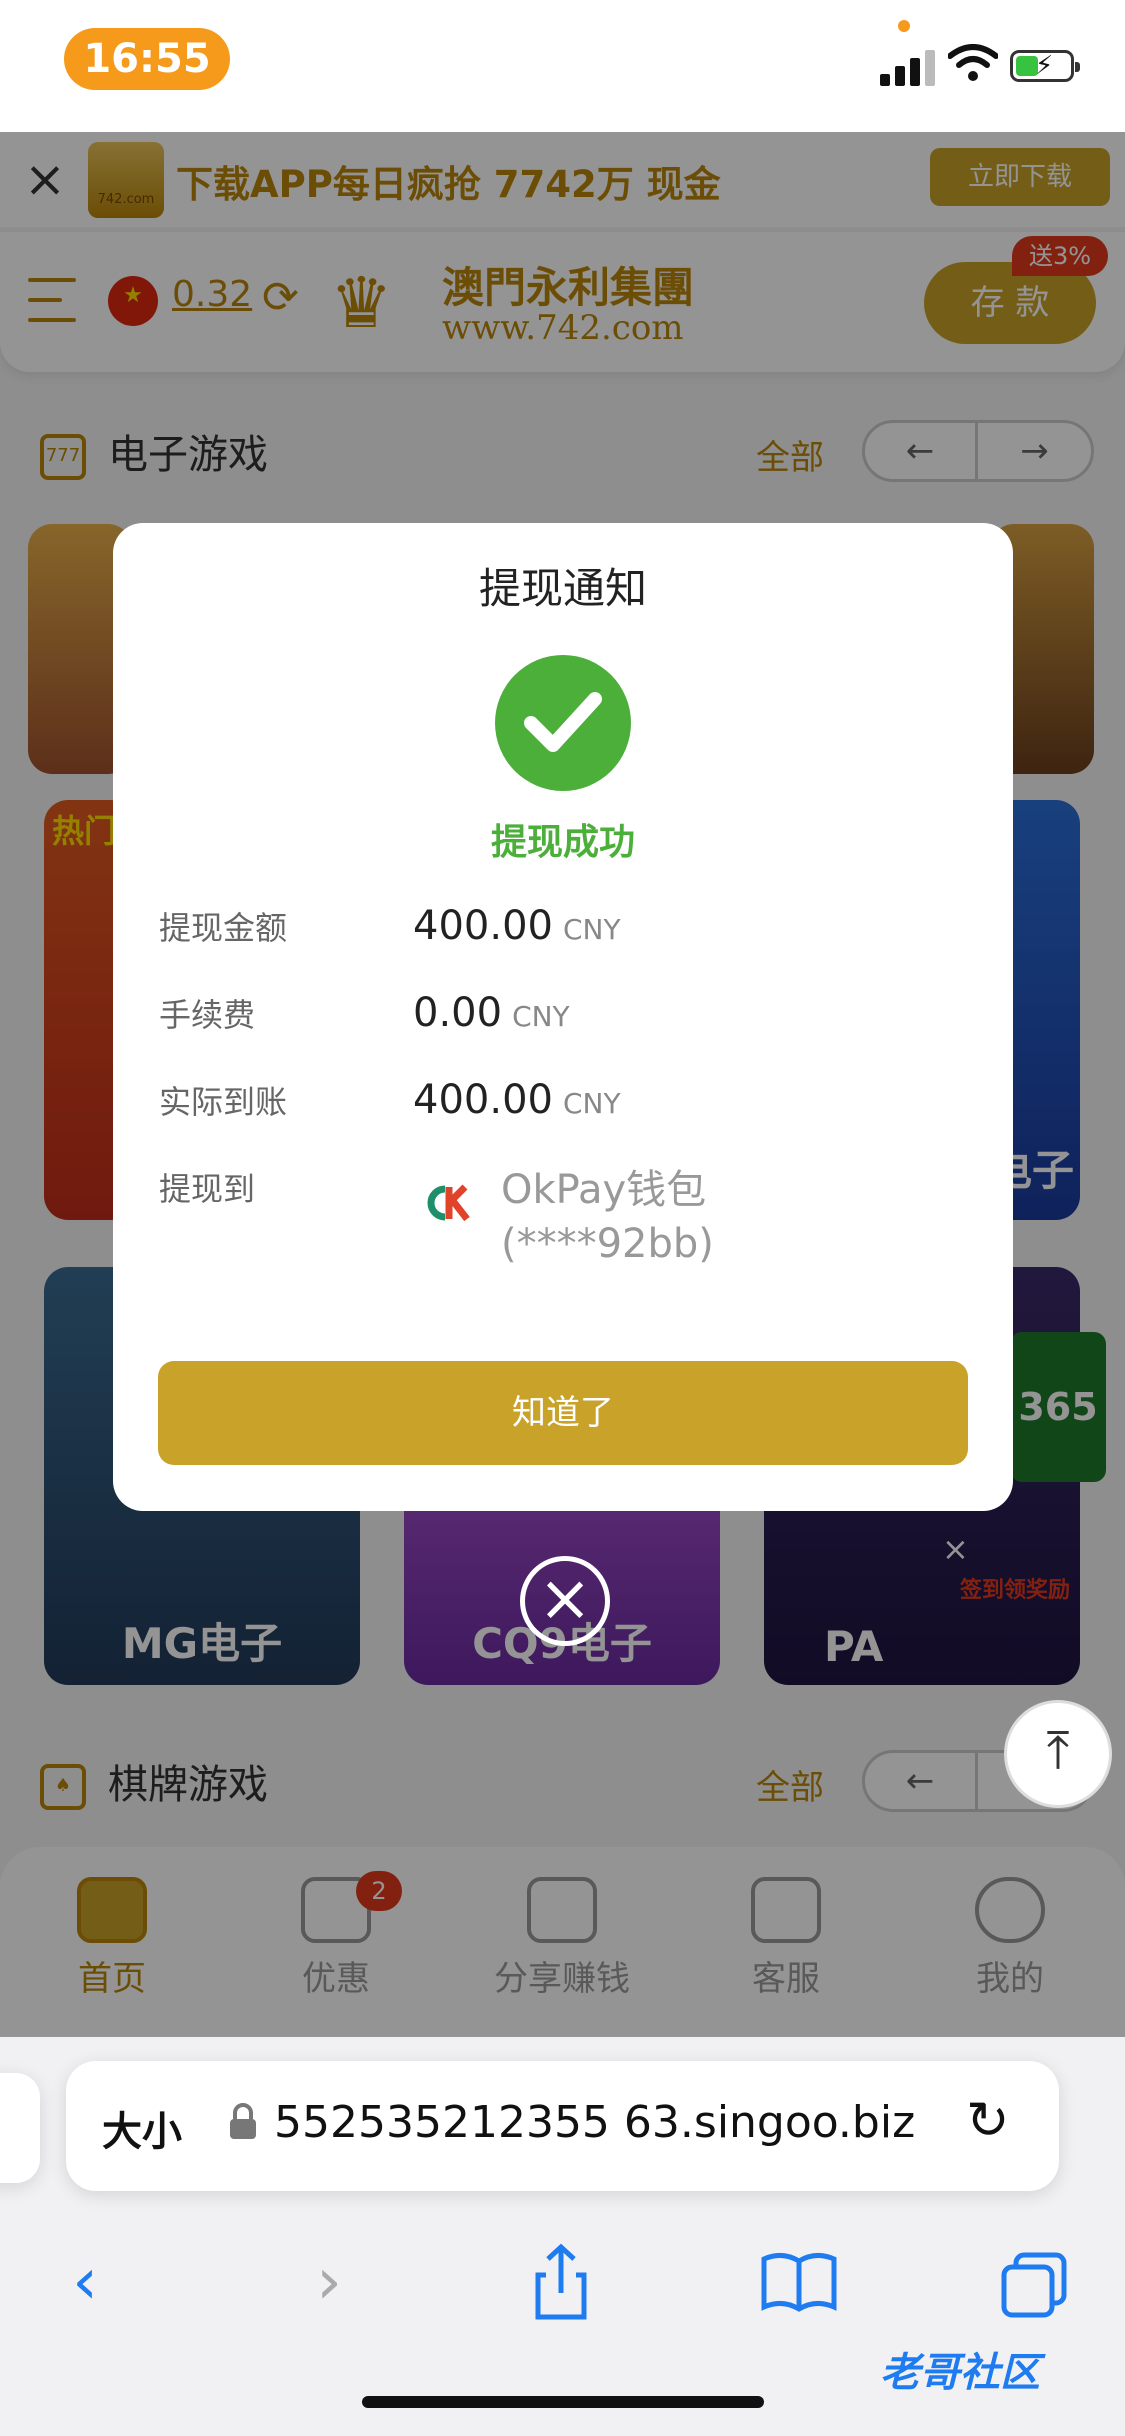 Image resolution: width=1125 pixels, height=2436 pixels. I want to click on confirm-button: 知道了, so click(563, 1413).